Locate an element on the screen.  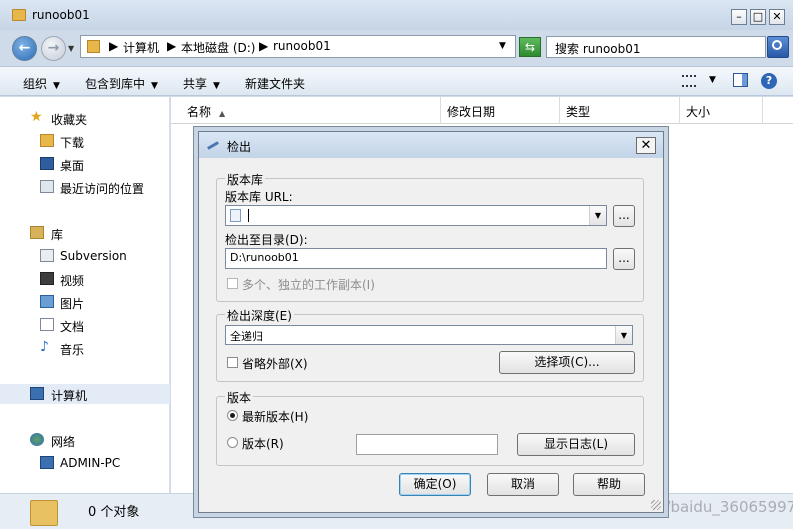
repo-url-combobox: ▼ is located at coordinates (416, 215).